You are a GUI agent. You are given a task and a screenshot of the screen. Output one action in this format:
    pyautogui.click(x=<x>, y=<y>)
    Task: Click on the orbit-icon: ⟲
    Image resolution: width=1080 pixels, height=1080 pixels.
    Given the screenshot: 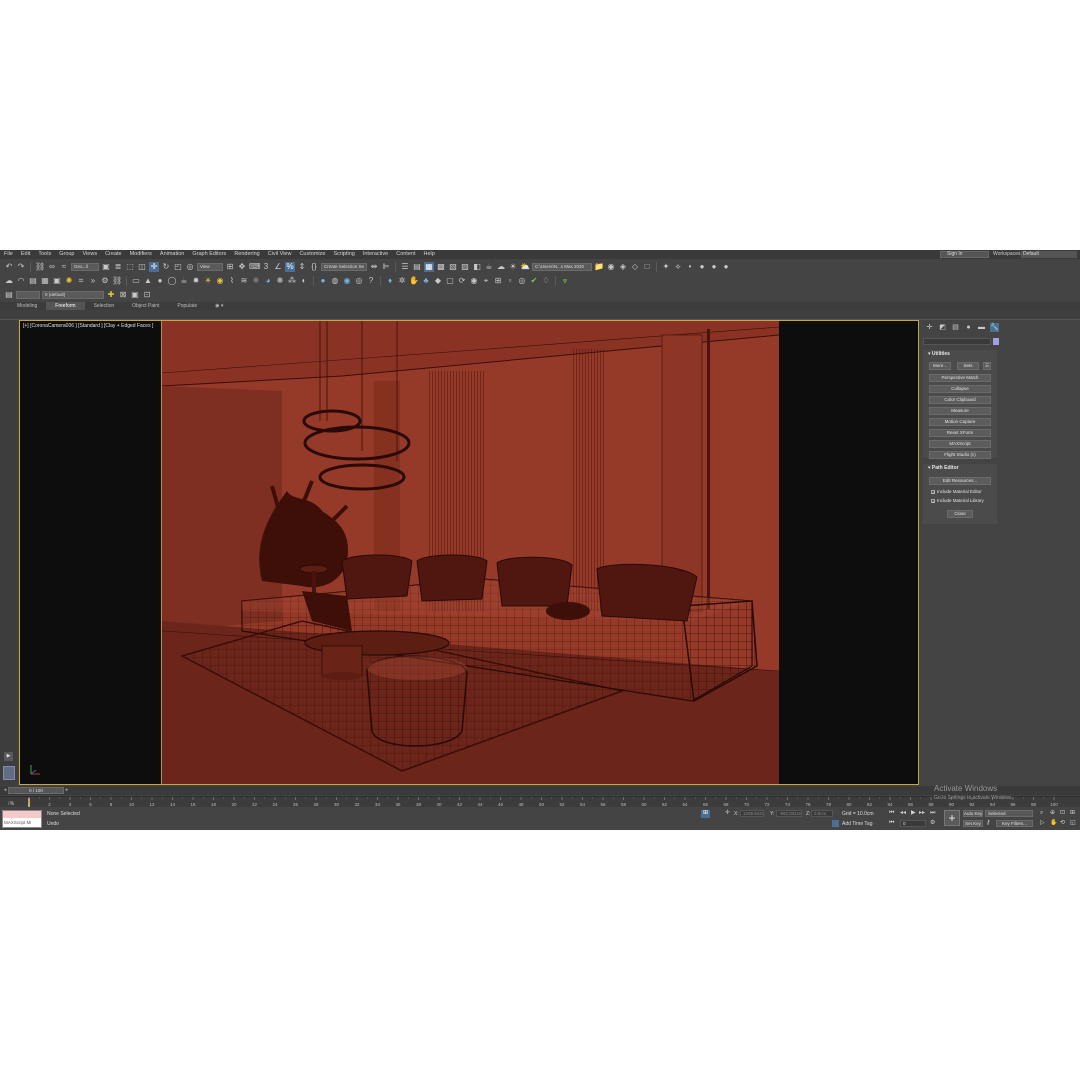 What is the action you would take?
    pyautogui.click(x=1062, y=823)
    